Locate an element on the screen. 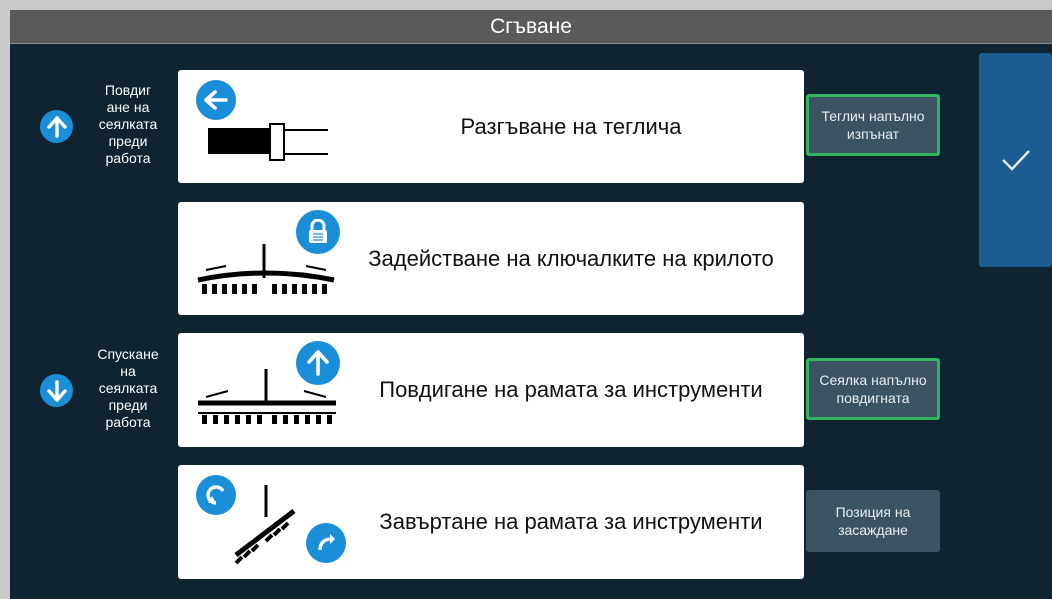  raise-label-line: работа is located at coordinates (128, 158).